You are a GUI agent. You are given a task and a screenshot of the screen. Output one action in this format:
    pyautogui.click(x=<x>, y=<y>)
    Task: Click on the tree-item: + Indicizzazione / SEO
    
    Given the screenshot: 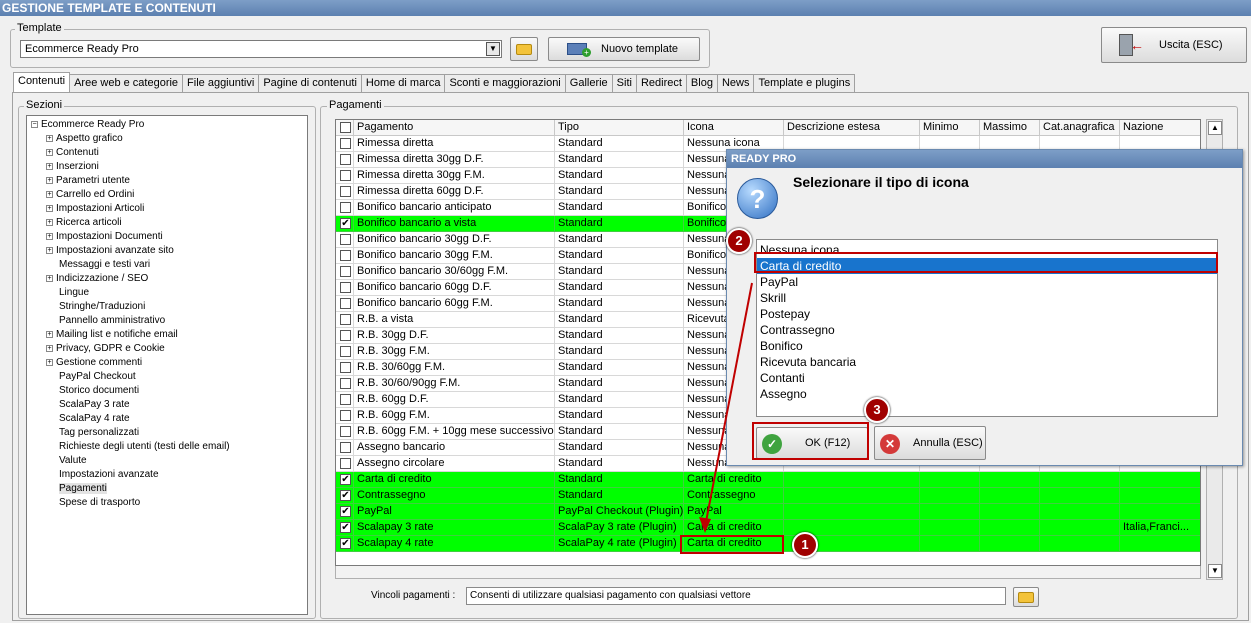 What is the action you would take?
    pyautogui.click(x=97, y=279)
    